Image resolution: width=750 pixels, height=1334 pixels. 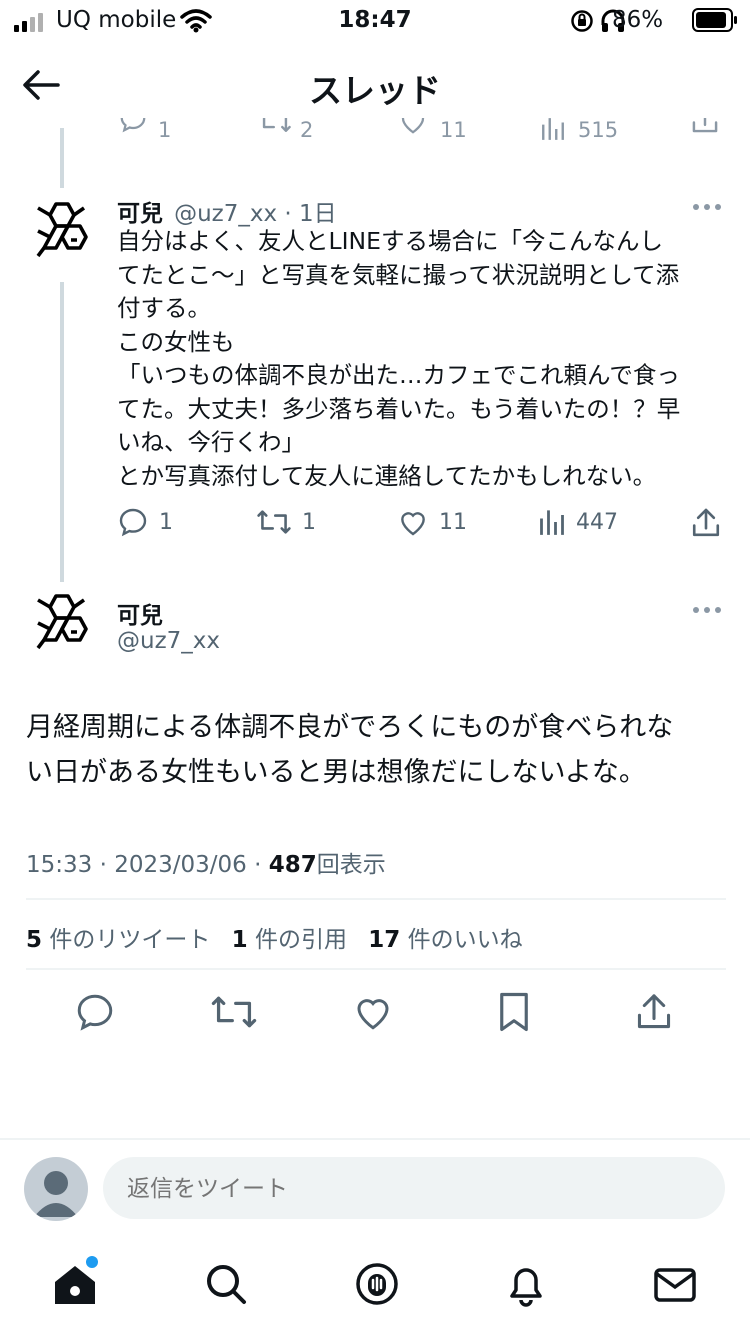 I want to click on quotes-stat: 1 件の引用, so click(x=289, y=940).